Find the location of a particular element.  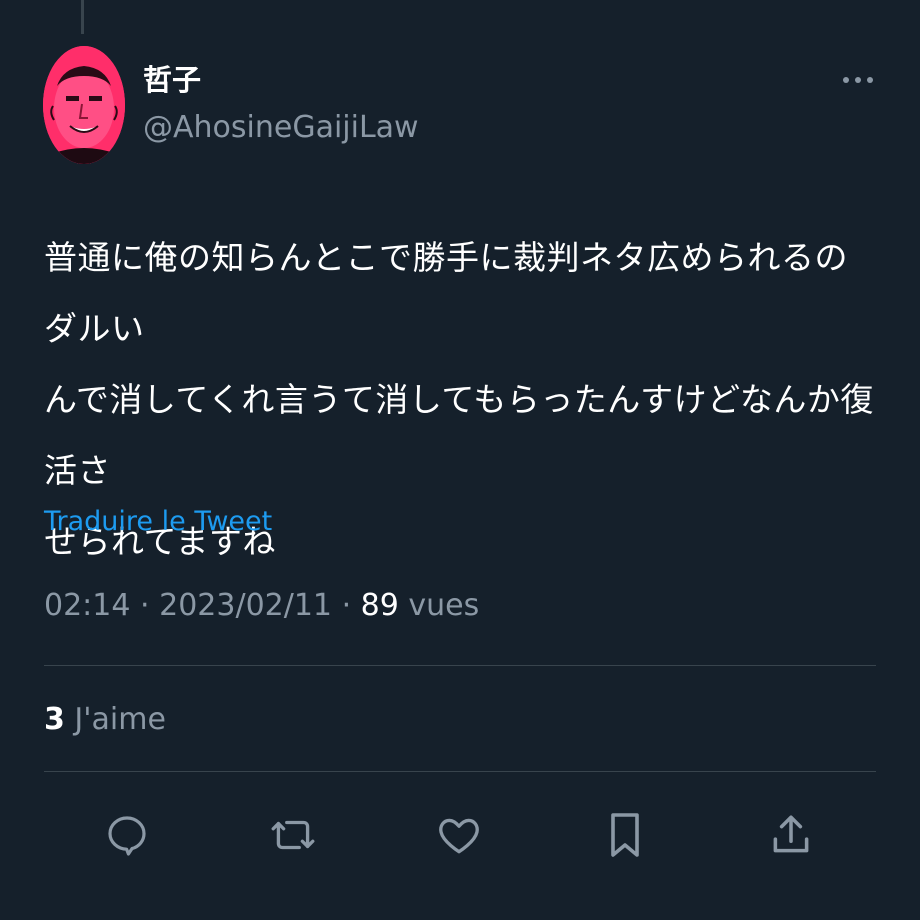

reply-icon is located at coordinates (127, 836).